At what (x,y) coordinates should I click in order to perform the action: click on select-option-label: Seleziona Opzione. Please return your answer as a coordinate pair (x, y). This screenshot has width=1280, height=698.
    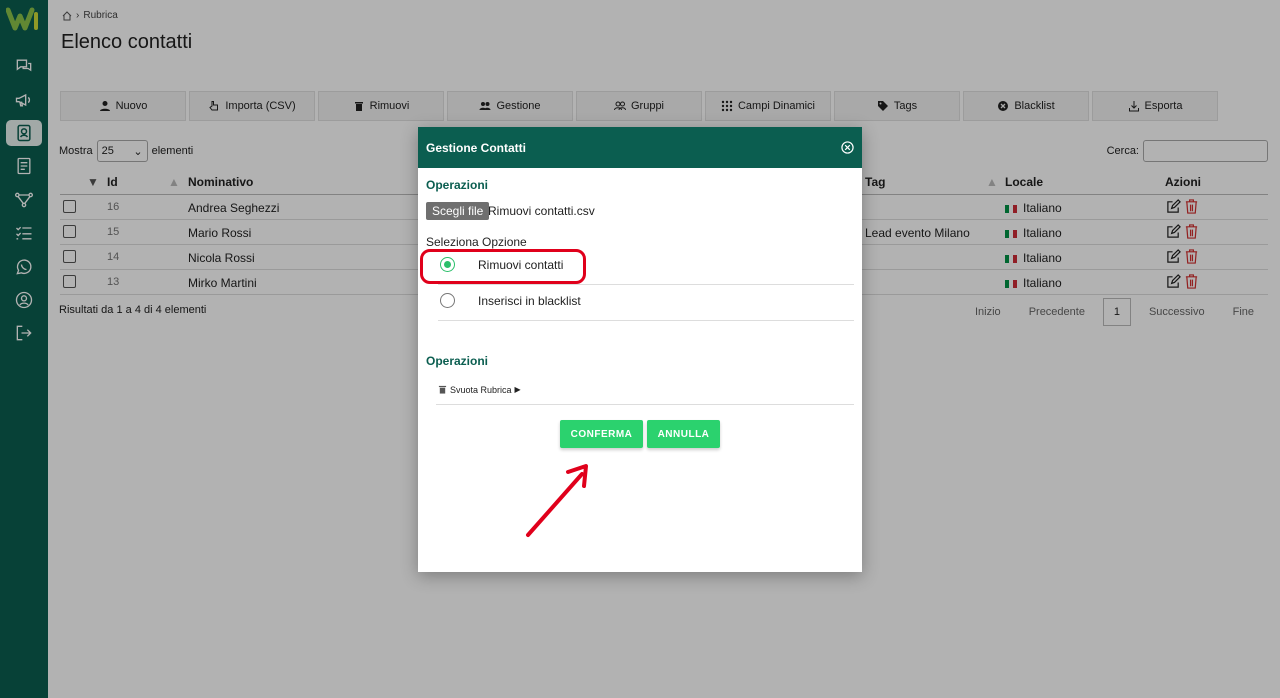
    Looking at the image, I should click on (476, 242).